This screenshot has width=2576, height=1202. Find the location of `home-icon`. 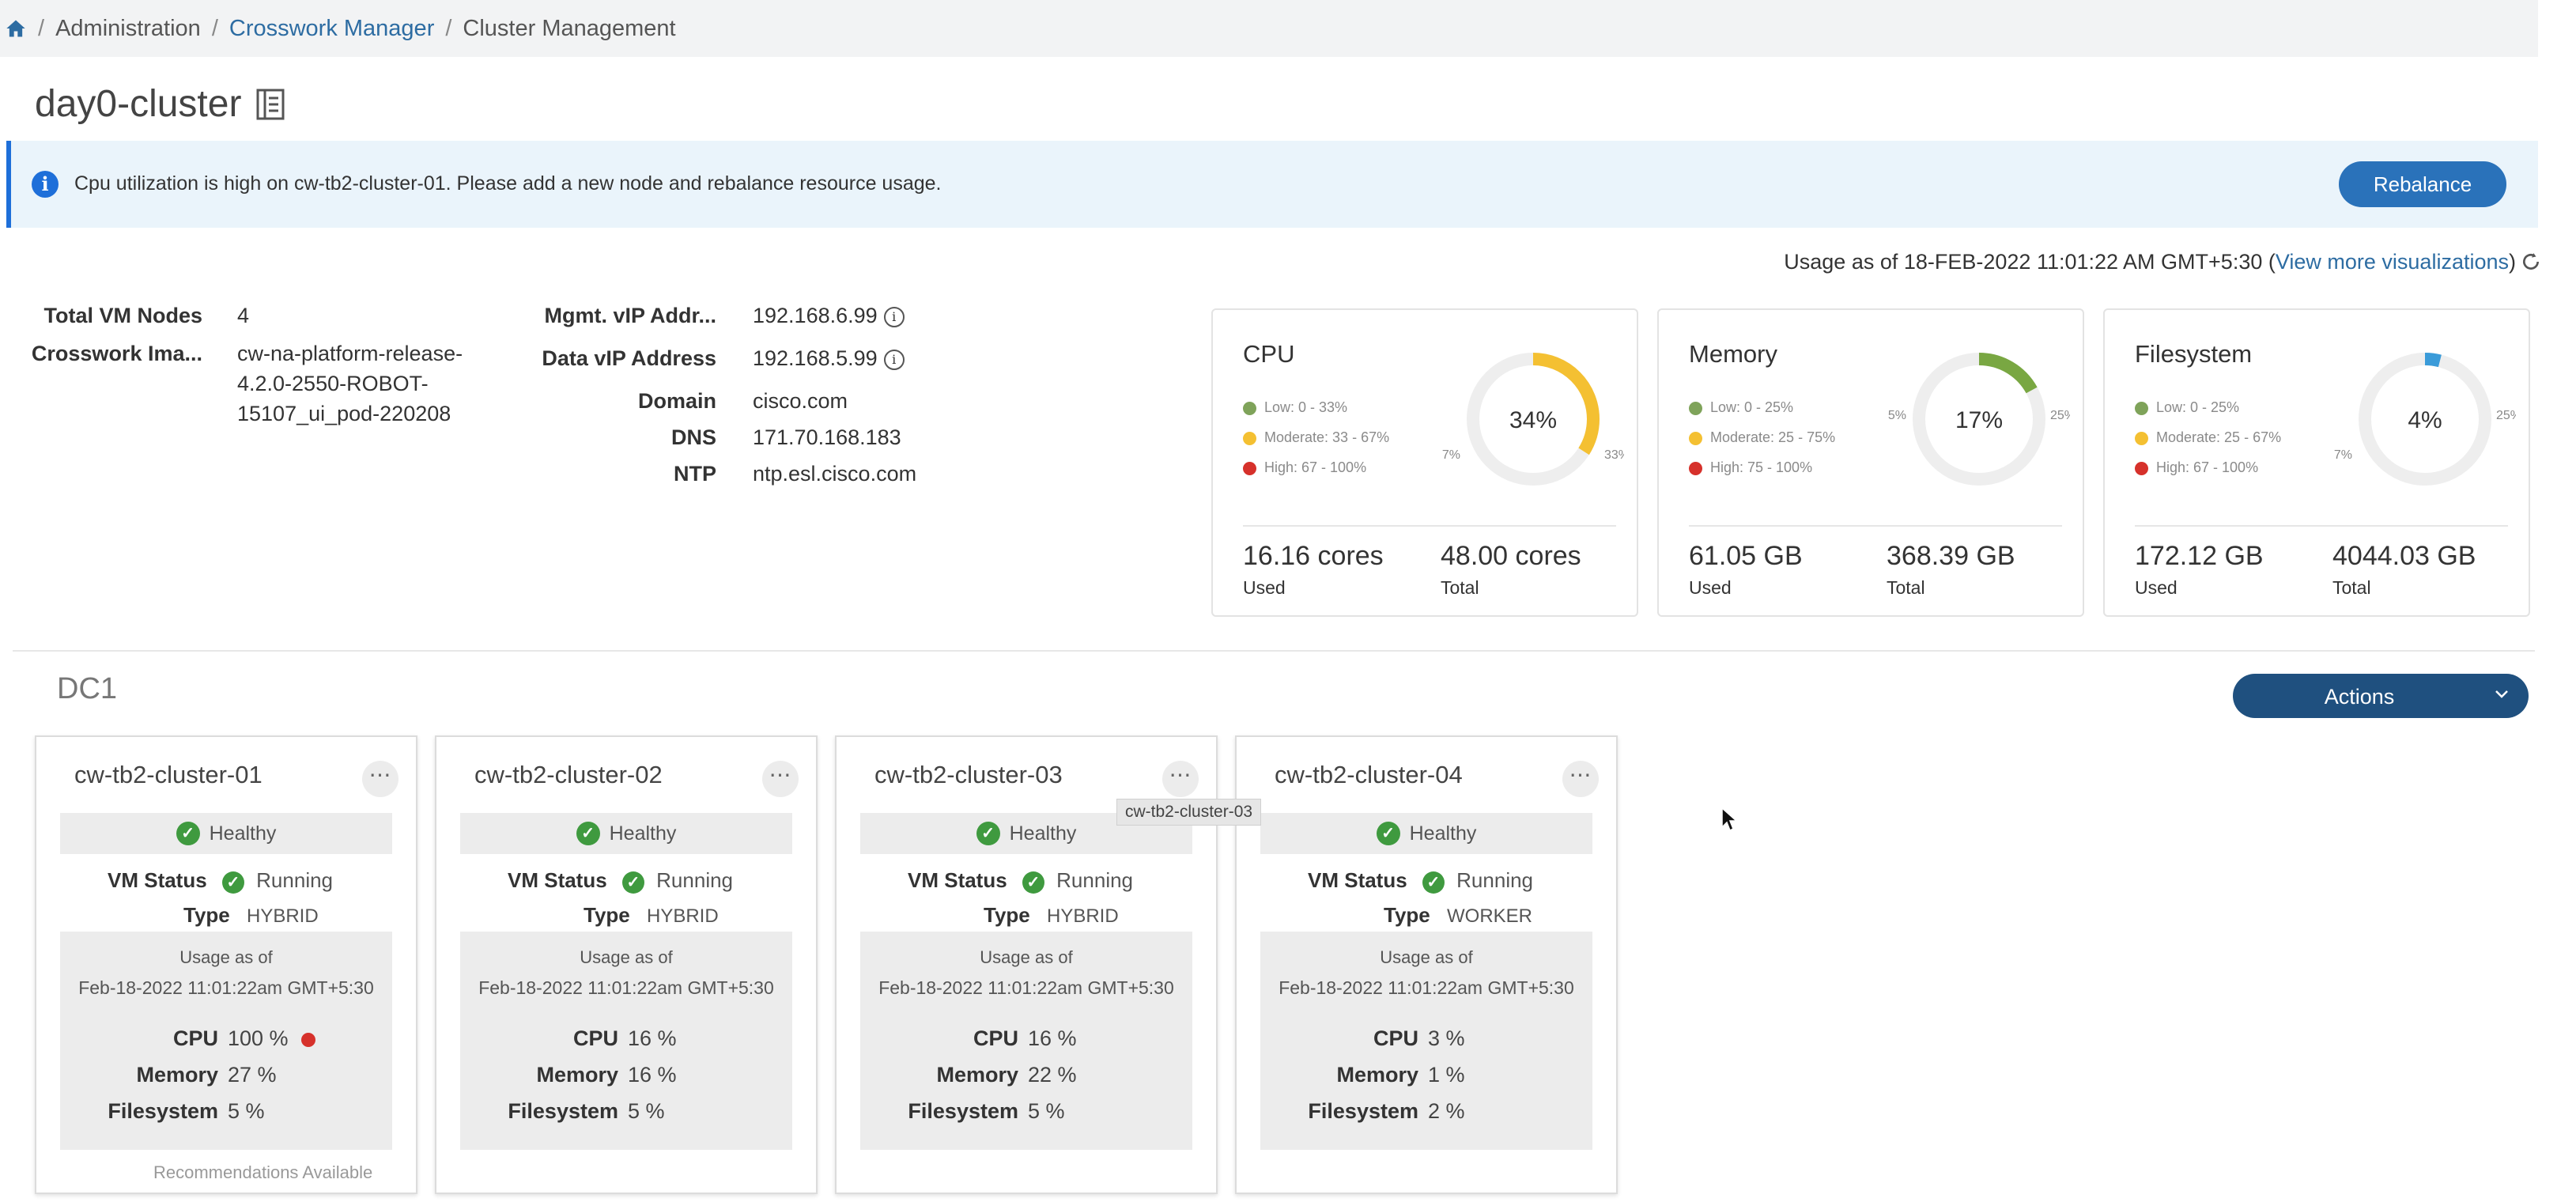

home-icon is located at coordinates (16, 28).